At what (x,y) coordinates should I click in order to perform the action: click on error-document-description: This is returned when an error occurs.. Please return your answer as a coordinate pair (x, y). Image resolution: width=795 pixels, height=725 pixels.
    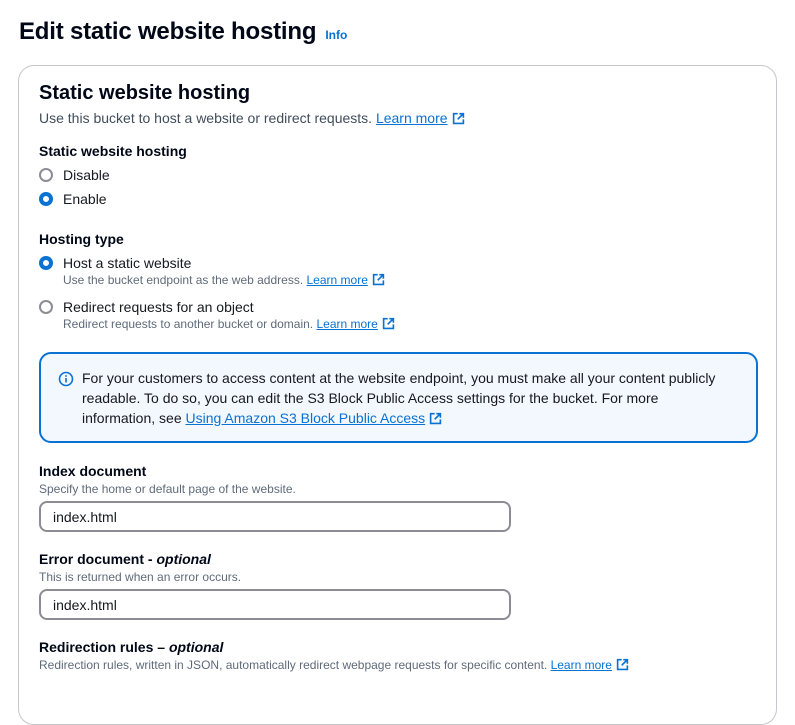
    Looking at the image, I should click on (140, 577).